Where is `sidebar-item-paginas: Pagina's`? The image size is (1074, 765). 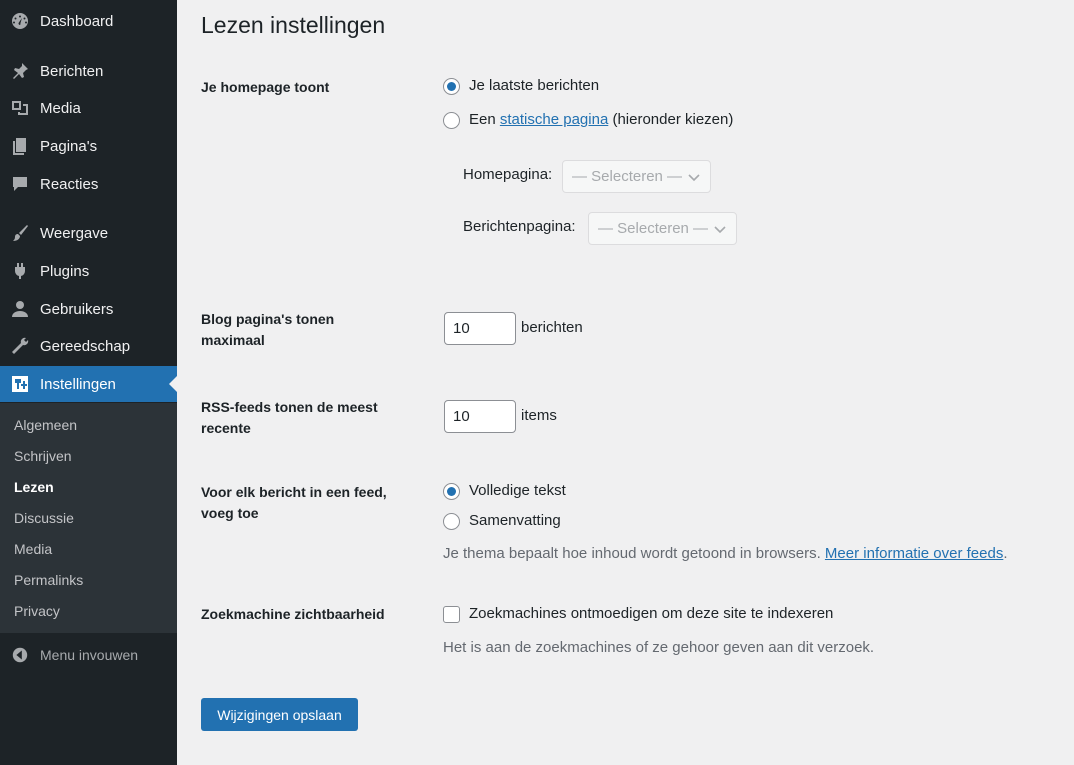 sidebar-item-paginas: Pagina's is located at coordinates (88, 146).